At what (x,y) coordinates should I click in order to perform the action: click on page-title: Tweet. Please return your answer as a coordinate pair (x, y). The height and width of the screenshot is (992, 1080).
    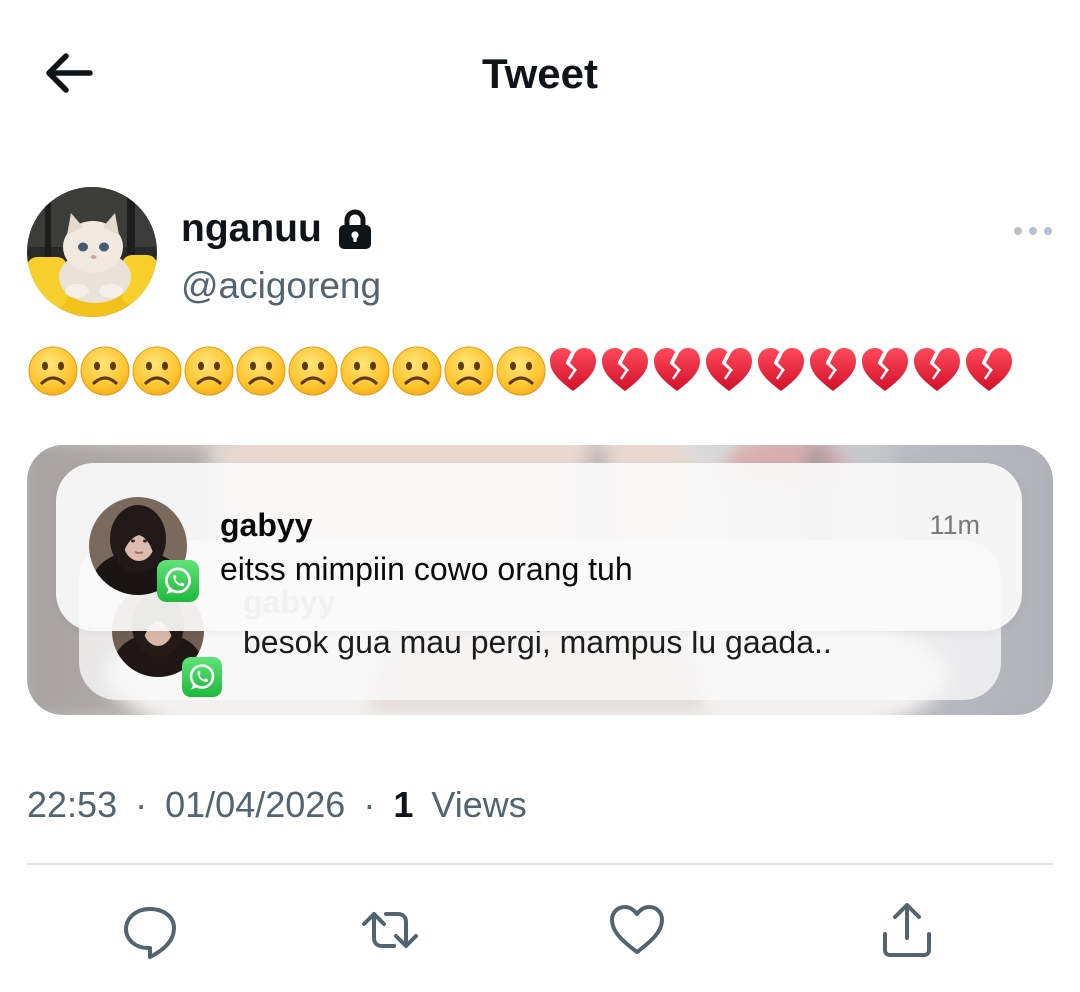
    Looking at the image, I should click on (540, 73).